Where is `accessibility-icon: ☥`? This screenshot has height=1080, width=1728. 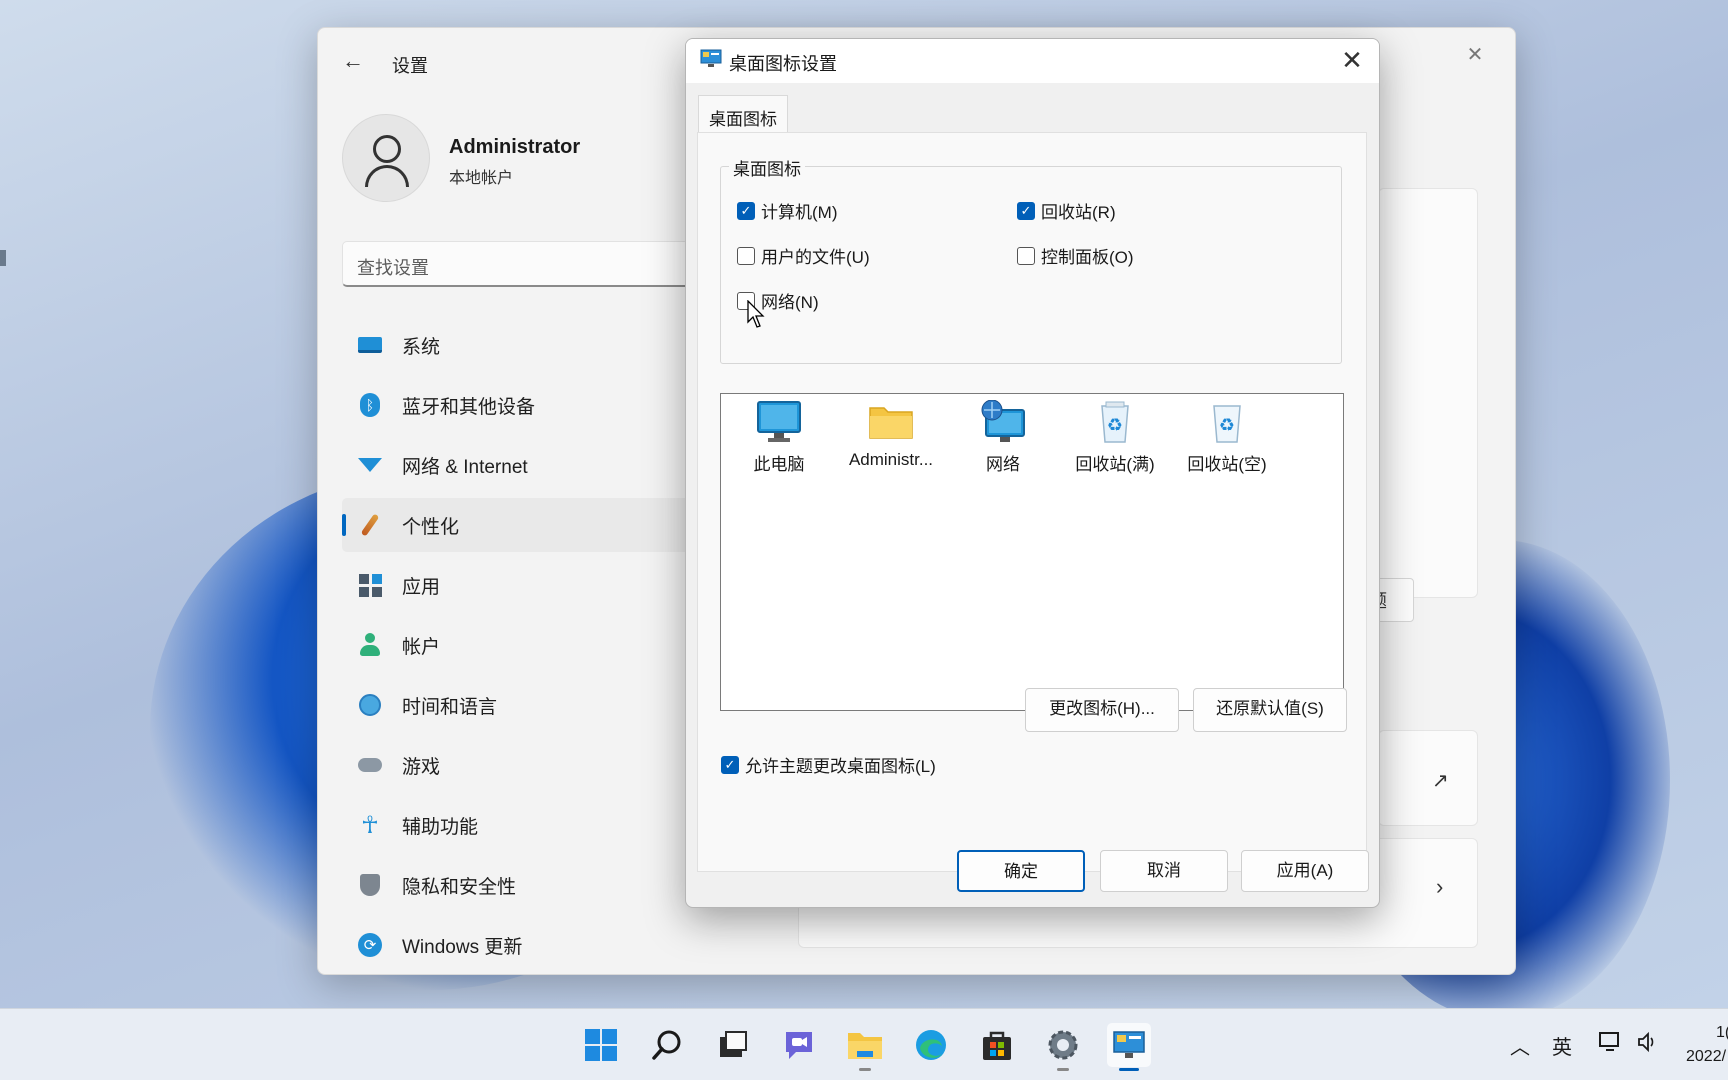 accessibility-icon: ☥ is located at coordinates (370, 825).